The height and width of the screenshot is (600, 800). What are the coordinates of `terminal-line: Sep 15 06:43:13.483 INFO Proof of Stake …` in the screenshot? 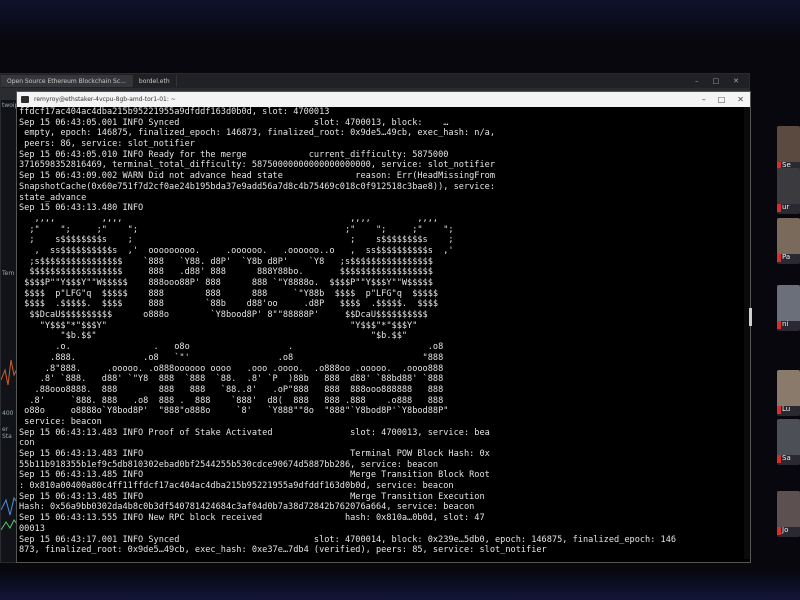 It's located at (254, 432).